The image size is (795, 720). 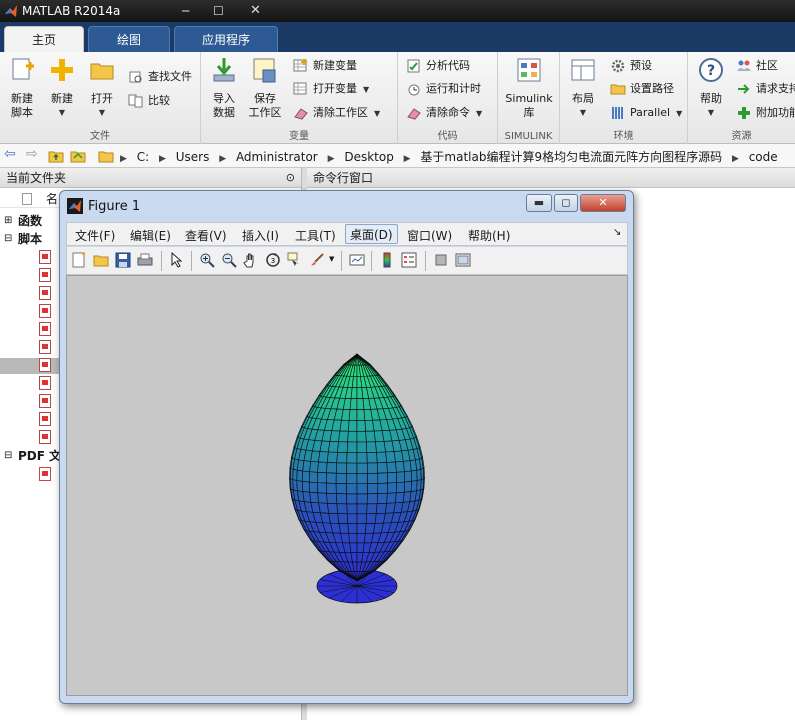 What do you see at coordinates (566, 203) in the screenshot?
I see `figure-maximize-button: ◻` at bounding box center [566, 203].